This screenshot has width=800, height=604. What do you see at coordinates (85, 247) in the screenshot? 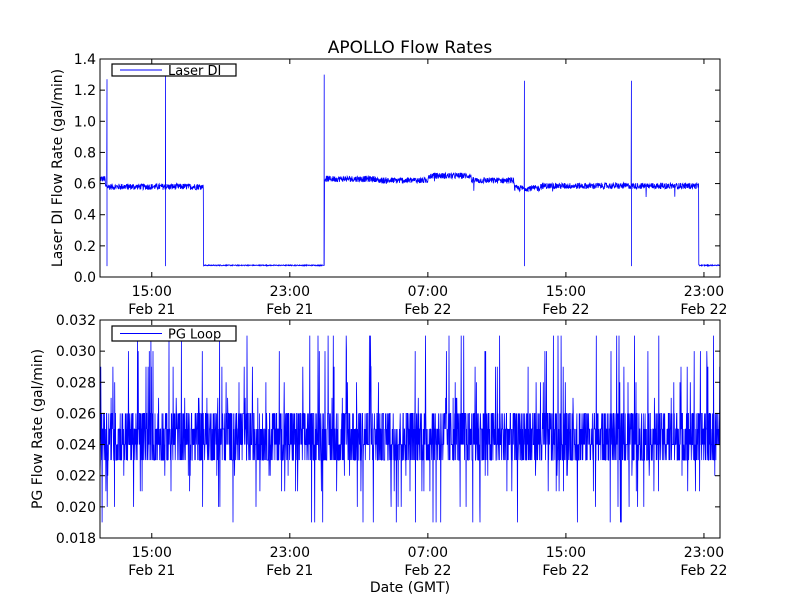
I see `y-tick-label: 0.2` at bounding box center [85, 247].